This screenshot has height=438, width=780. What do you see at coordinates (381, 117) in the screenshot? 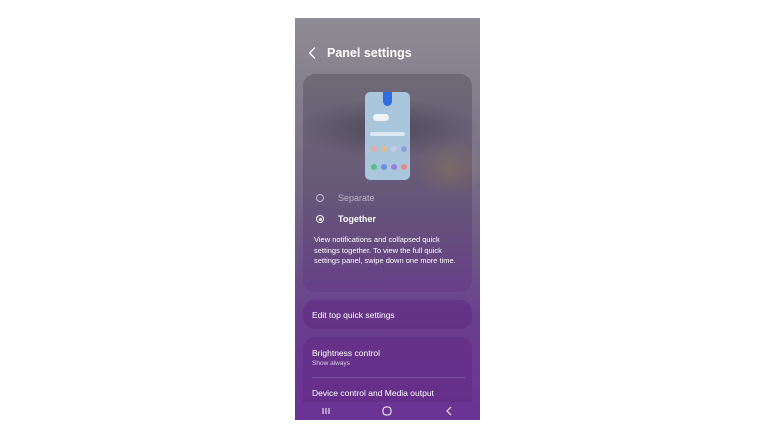
I see `weather-icon` at bounding box center [381, 117].